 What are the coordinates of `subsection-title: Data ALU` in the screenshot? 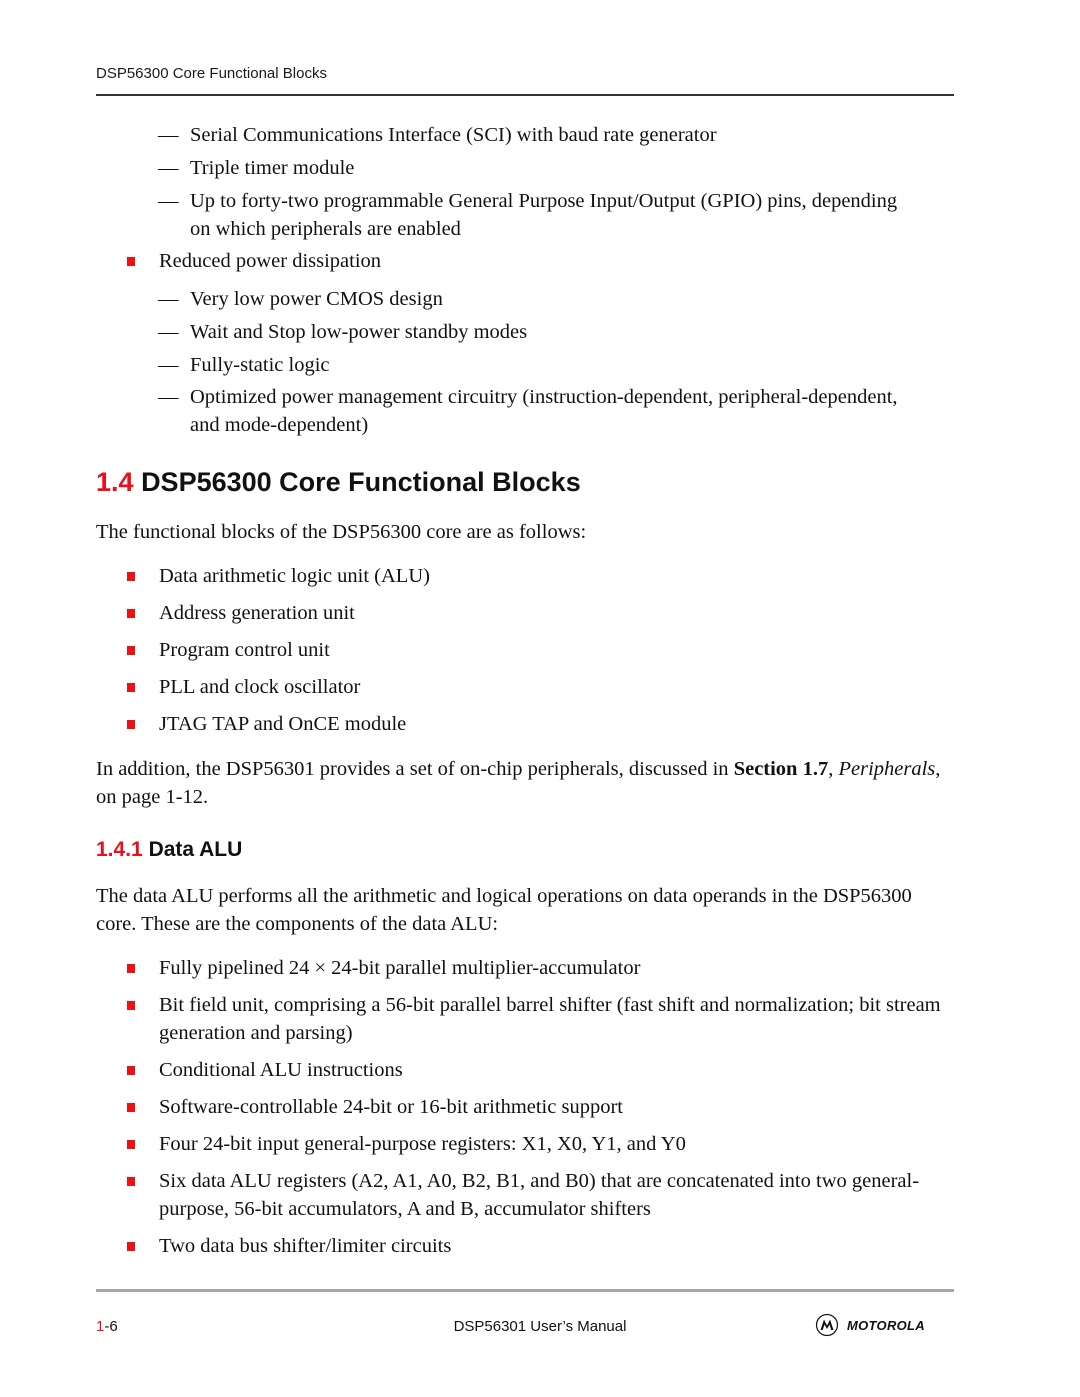 It's located at (195, 849).